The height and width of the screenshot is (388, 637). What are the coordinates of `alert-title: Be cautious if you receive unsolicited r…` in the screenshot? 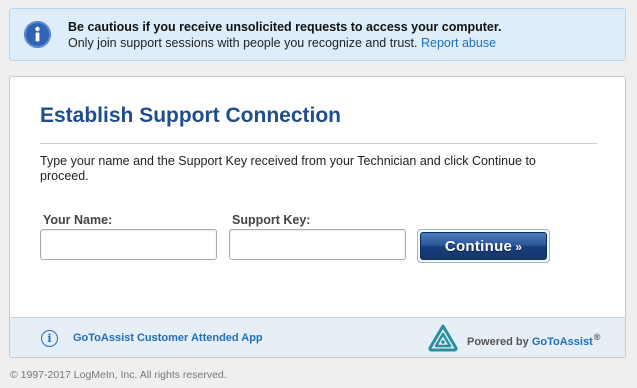 It's located at (285, 27).